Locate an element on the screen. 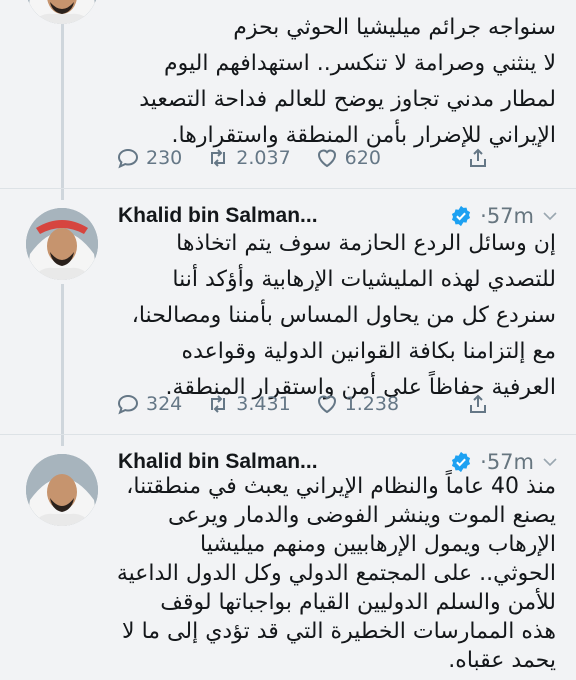  tweet-actions: 230 2.037 620 is located at coordinates (306, 158).